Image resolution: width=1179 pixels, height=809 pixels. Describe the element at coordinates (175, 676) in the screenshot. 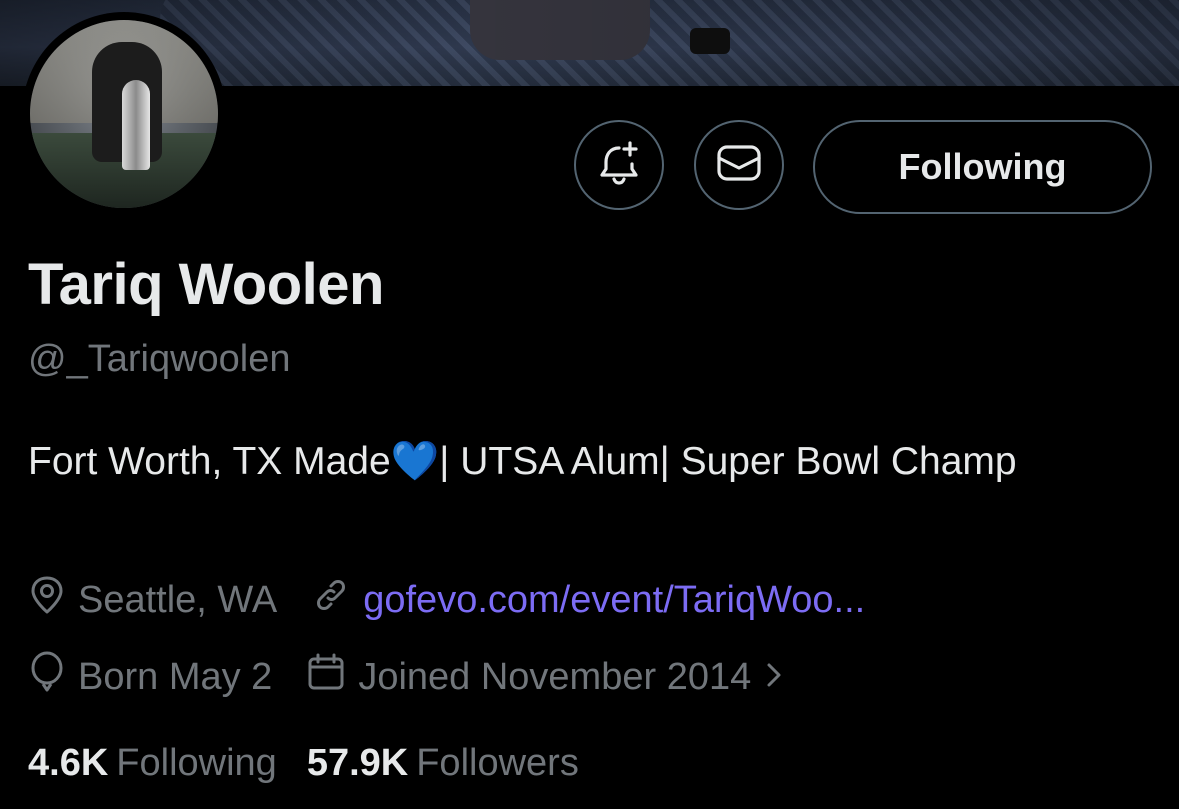

I see `birthday-text: Born May 2` at that location.